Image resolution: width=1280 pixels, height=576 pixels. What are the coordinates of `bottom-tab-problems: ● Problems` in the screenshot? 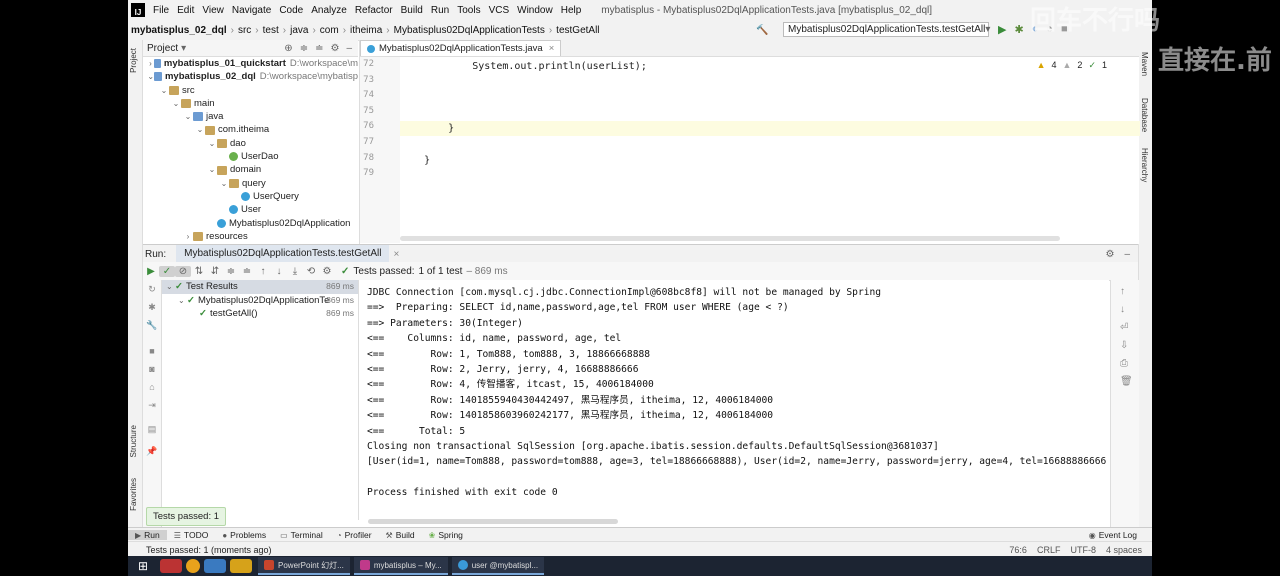 It's located at (244, 535).